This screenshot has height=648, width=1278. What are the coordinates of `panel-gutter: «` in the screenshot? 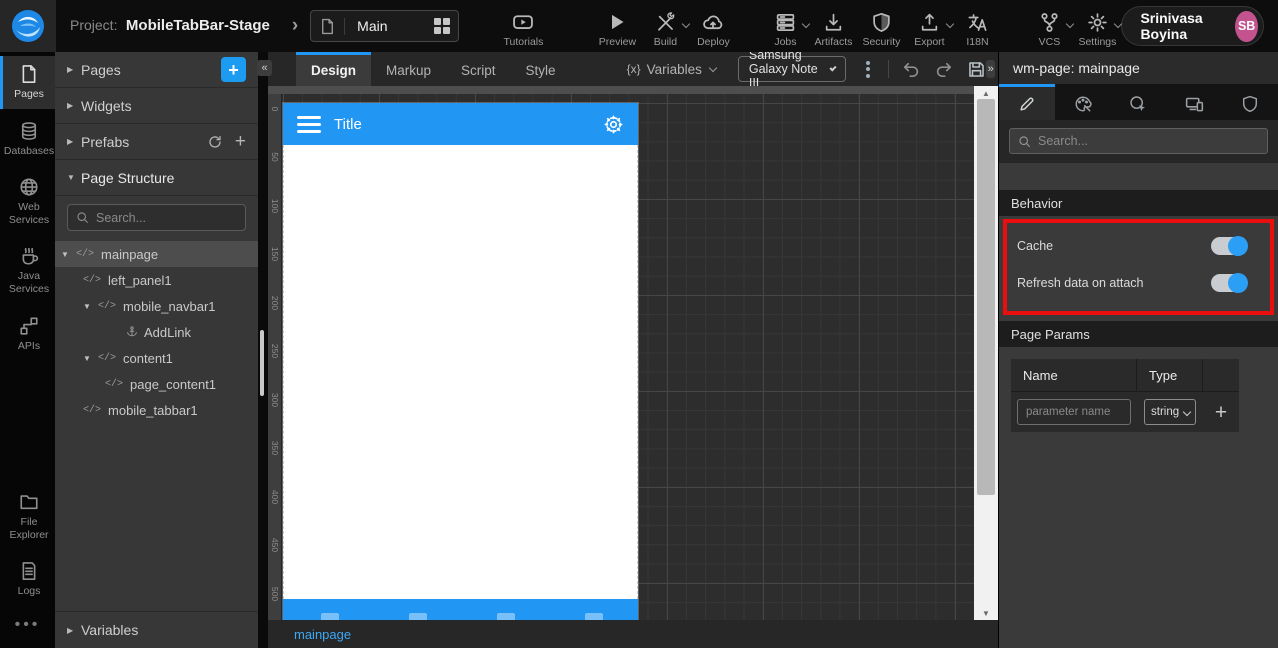 It's located at (264, 350).